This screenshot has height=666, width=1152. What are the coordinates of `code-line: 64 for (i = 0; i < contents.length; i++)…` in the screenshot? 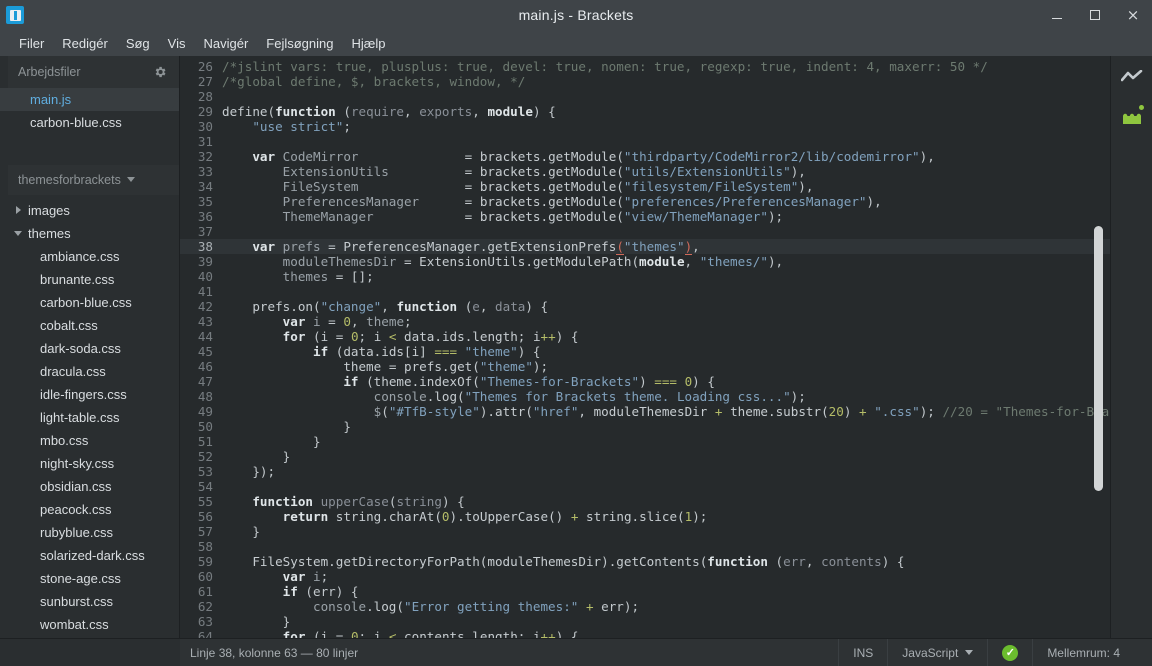 It's located at (645, 633).